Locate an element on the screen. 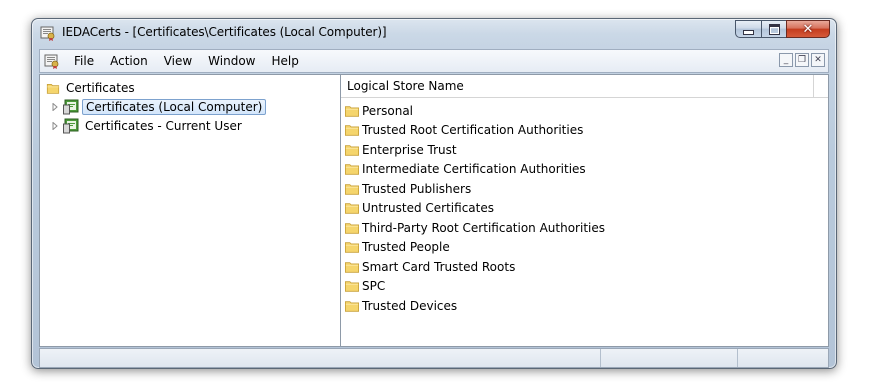  list-item-label: Enterprise Trust is located at coordinates (409, 149).